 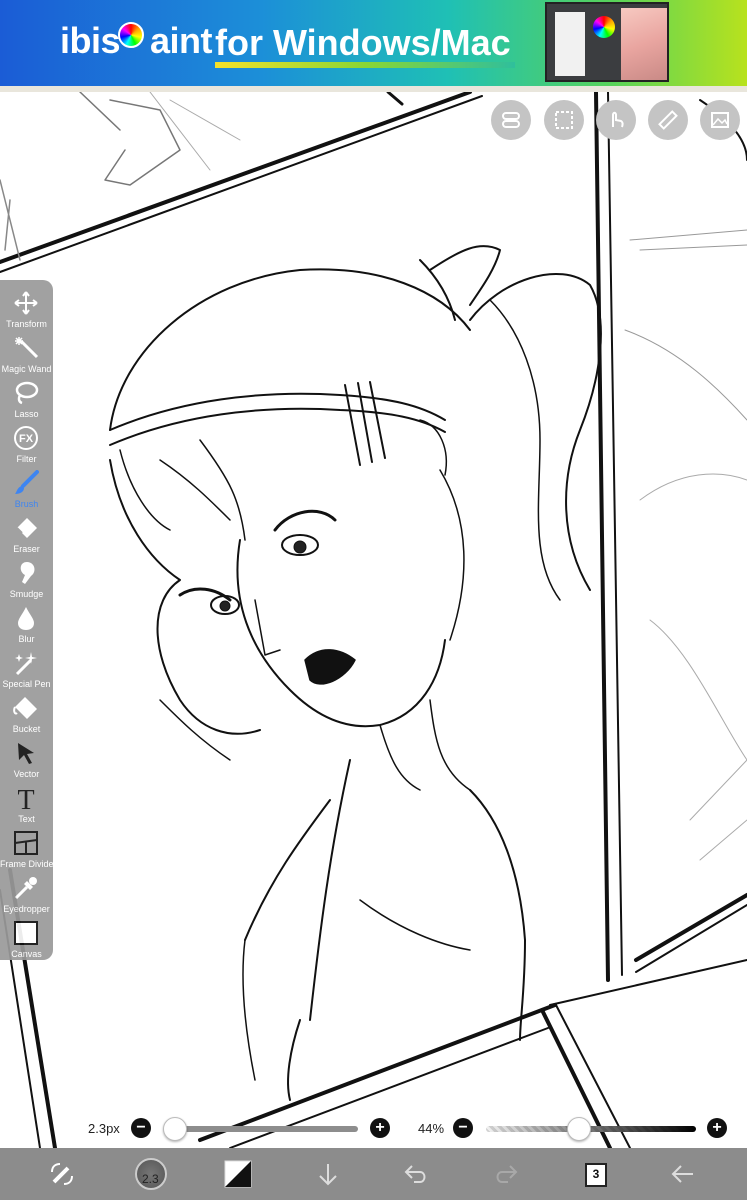 I want to click on undo-icon, so click(x=415, y=1174).